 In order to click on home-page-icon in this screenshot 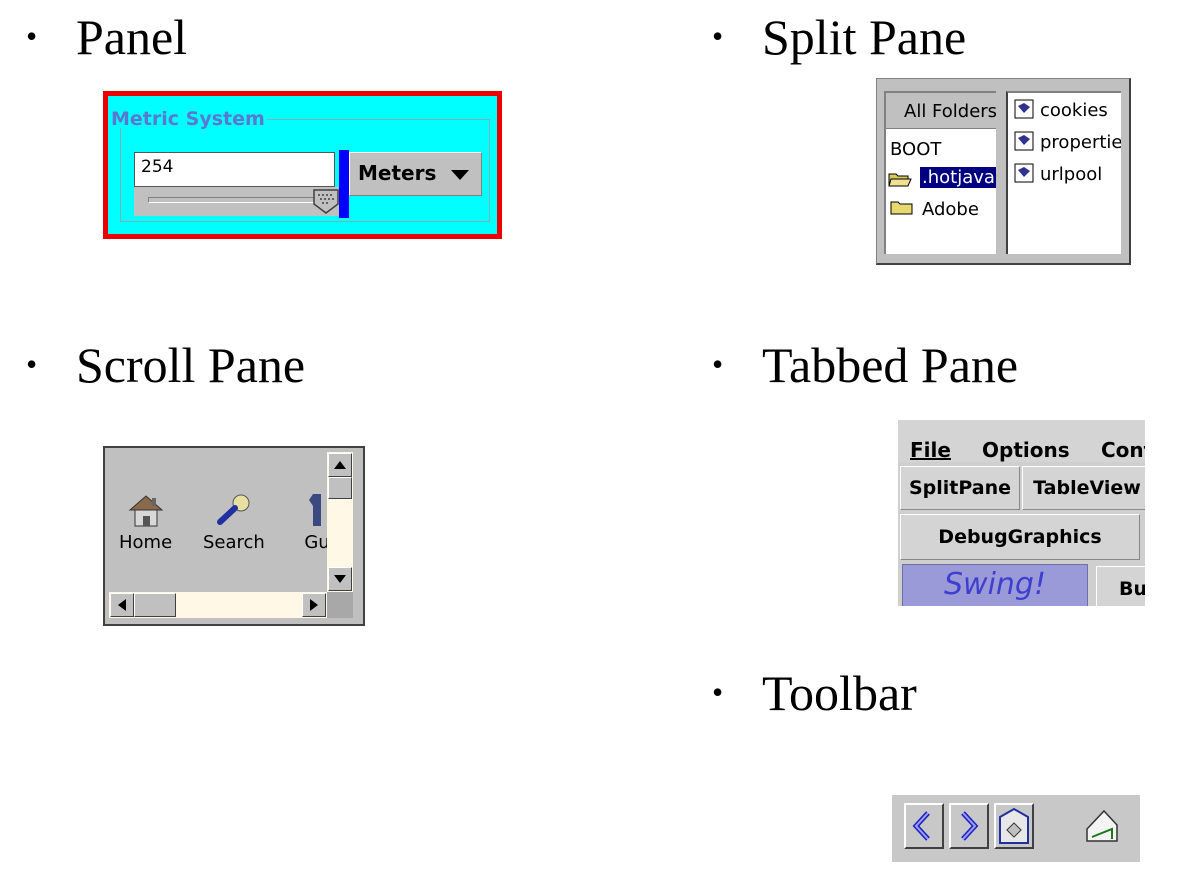, I will do `click(1014, 825)`.